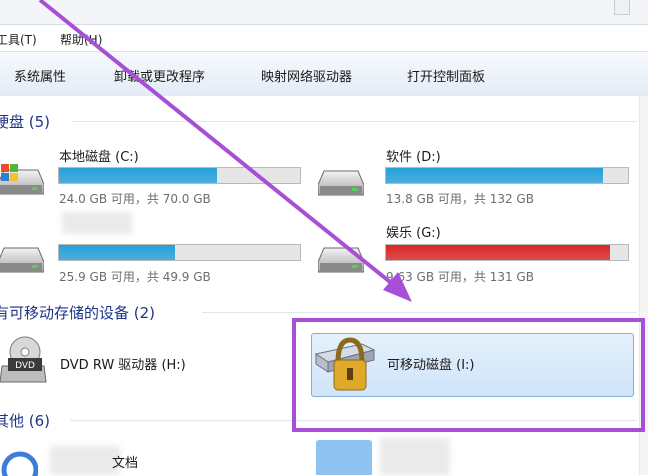 The image size is (648, 476). I want to click on group-header-hard-disks: 硬盘 (5), so click(25, 121).